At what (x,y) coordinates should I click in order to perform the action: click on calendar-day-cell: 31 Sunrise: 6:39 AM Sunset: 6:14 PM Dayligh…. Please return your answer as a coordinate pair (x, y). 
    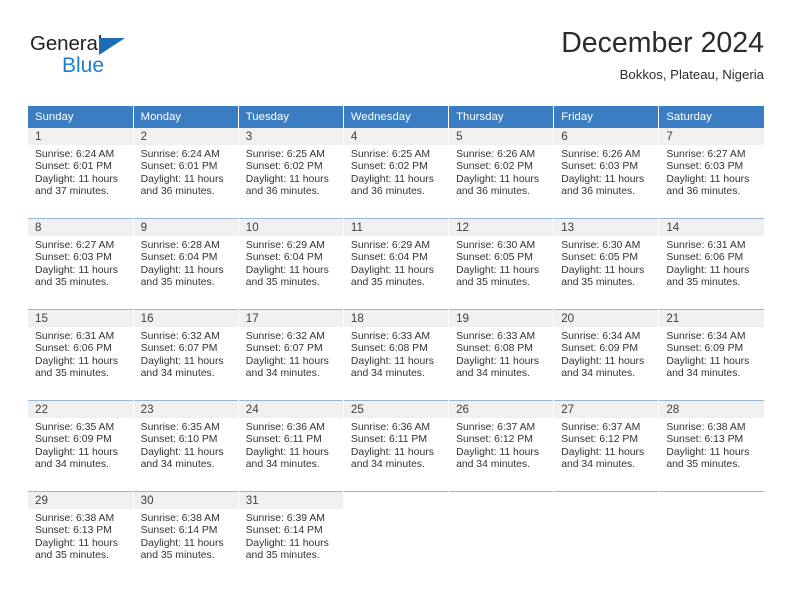
    Looking at the image, I should click on (291, 536).